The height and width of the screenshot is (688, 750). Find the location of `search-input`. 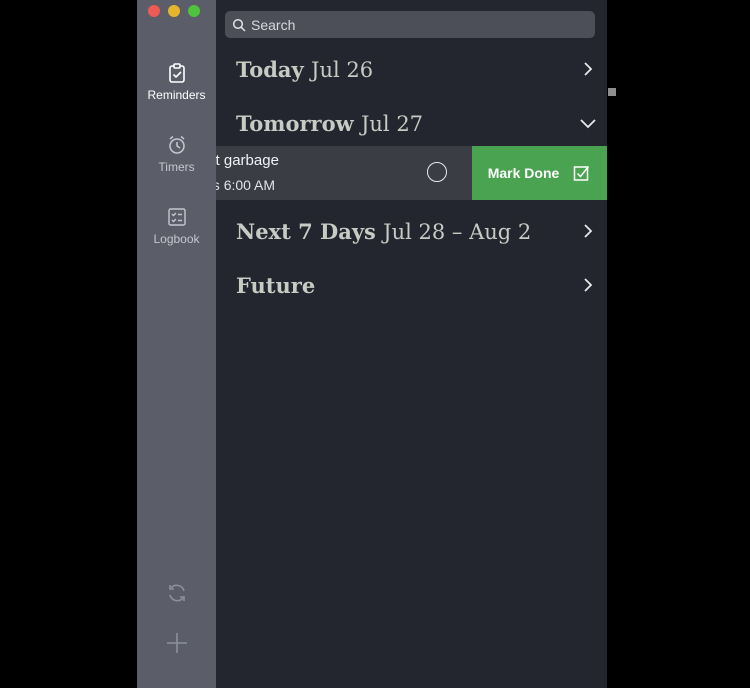

search-input is located at coordinates (411, 24).